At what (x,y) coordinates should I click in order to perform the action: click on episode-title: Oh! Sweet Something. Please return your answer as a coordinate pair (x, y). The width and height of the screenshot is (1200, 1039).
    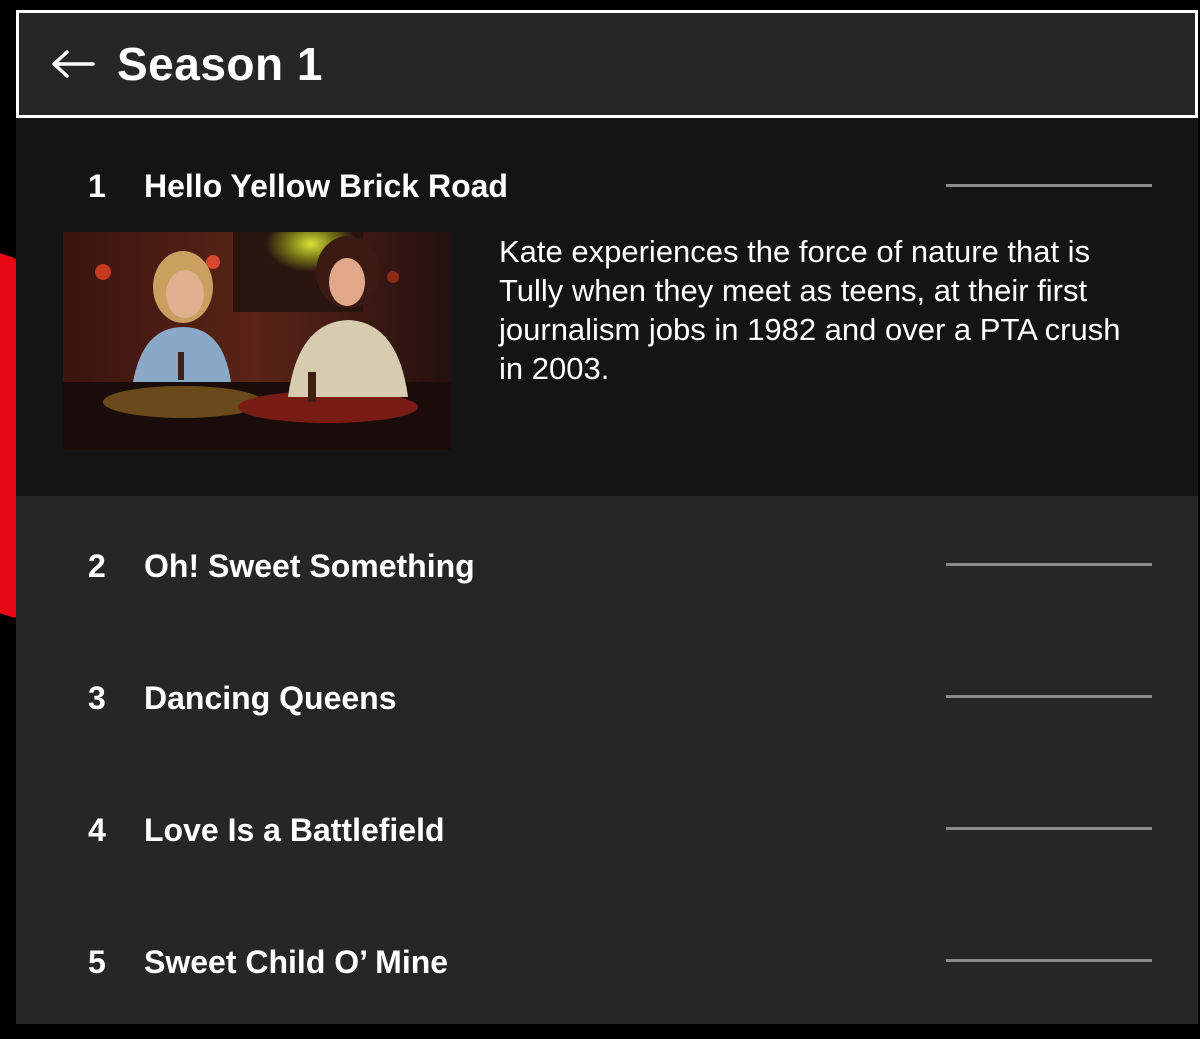
    Looking at the image, I should click on (309, 566).